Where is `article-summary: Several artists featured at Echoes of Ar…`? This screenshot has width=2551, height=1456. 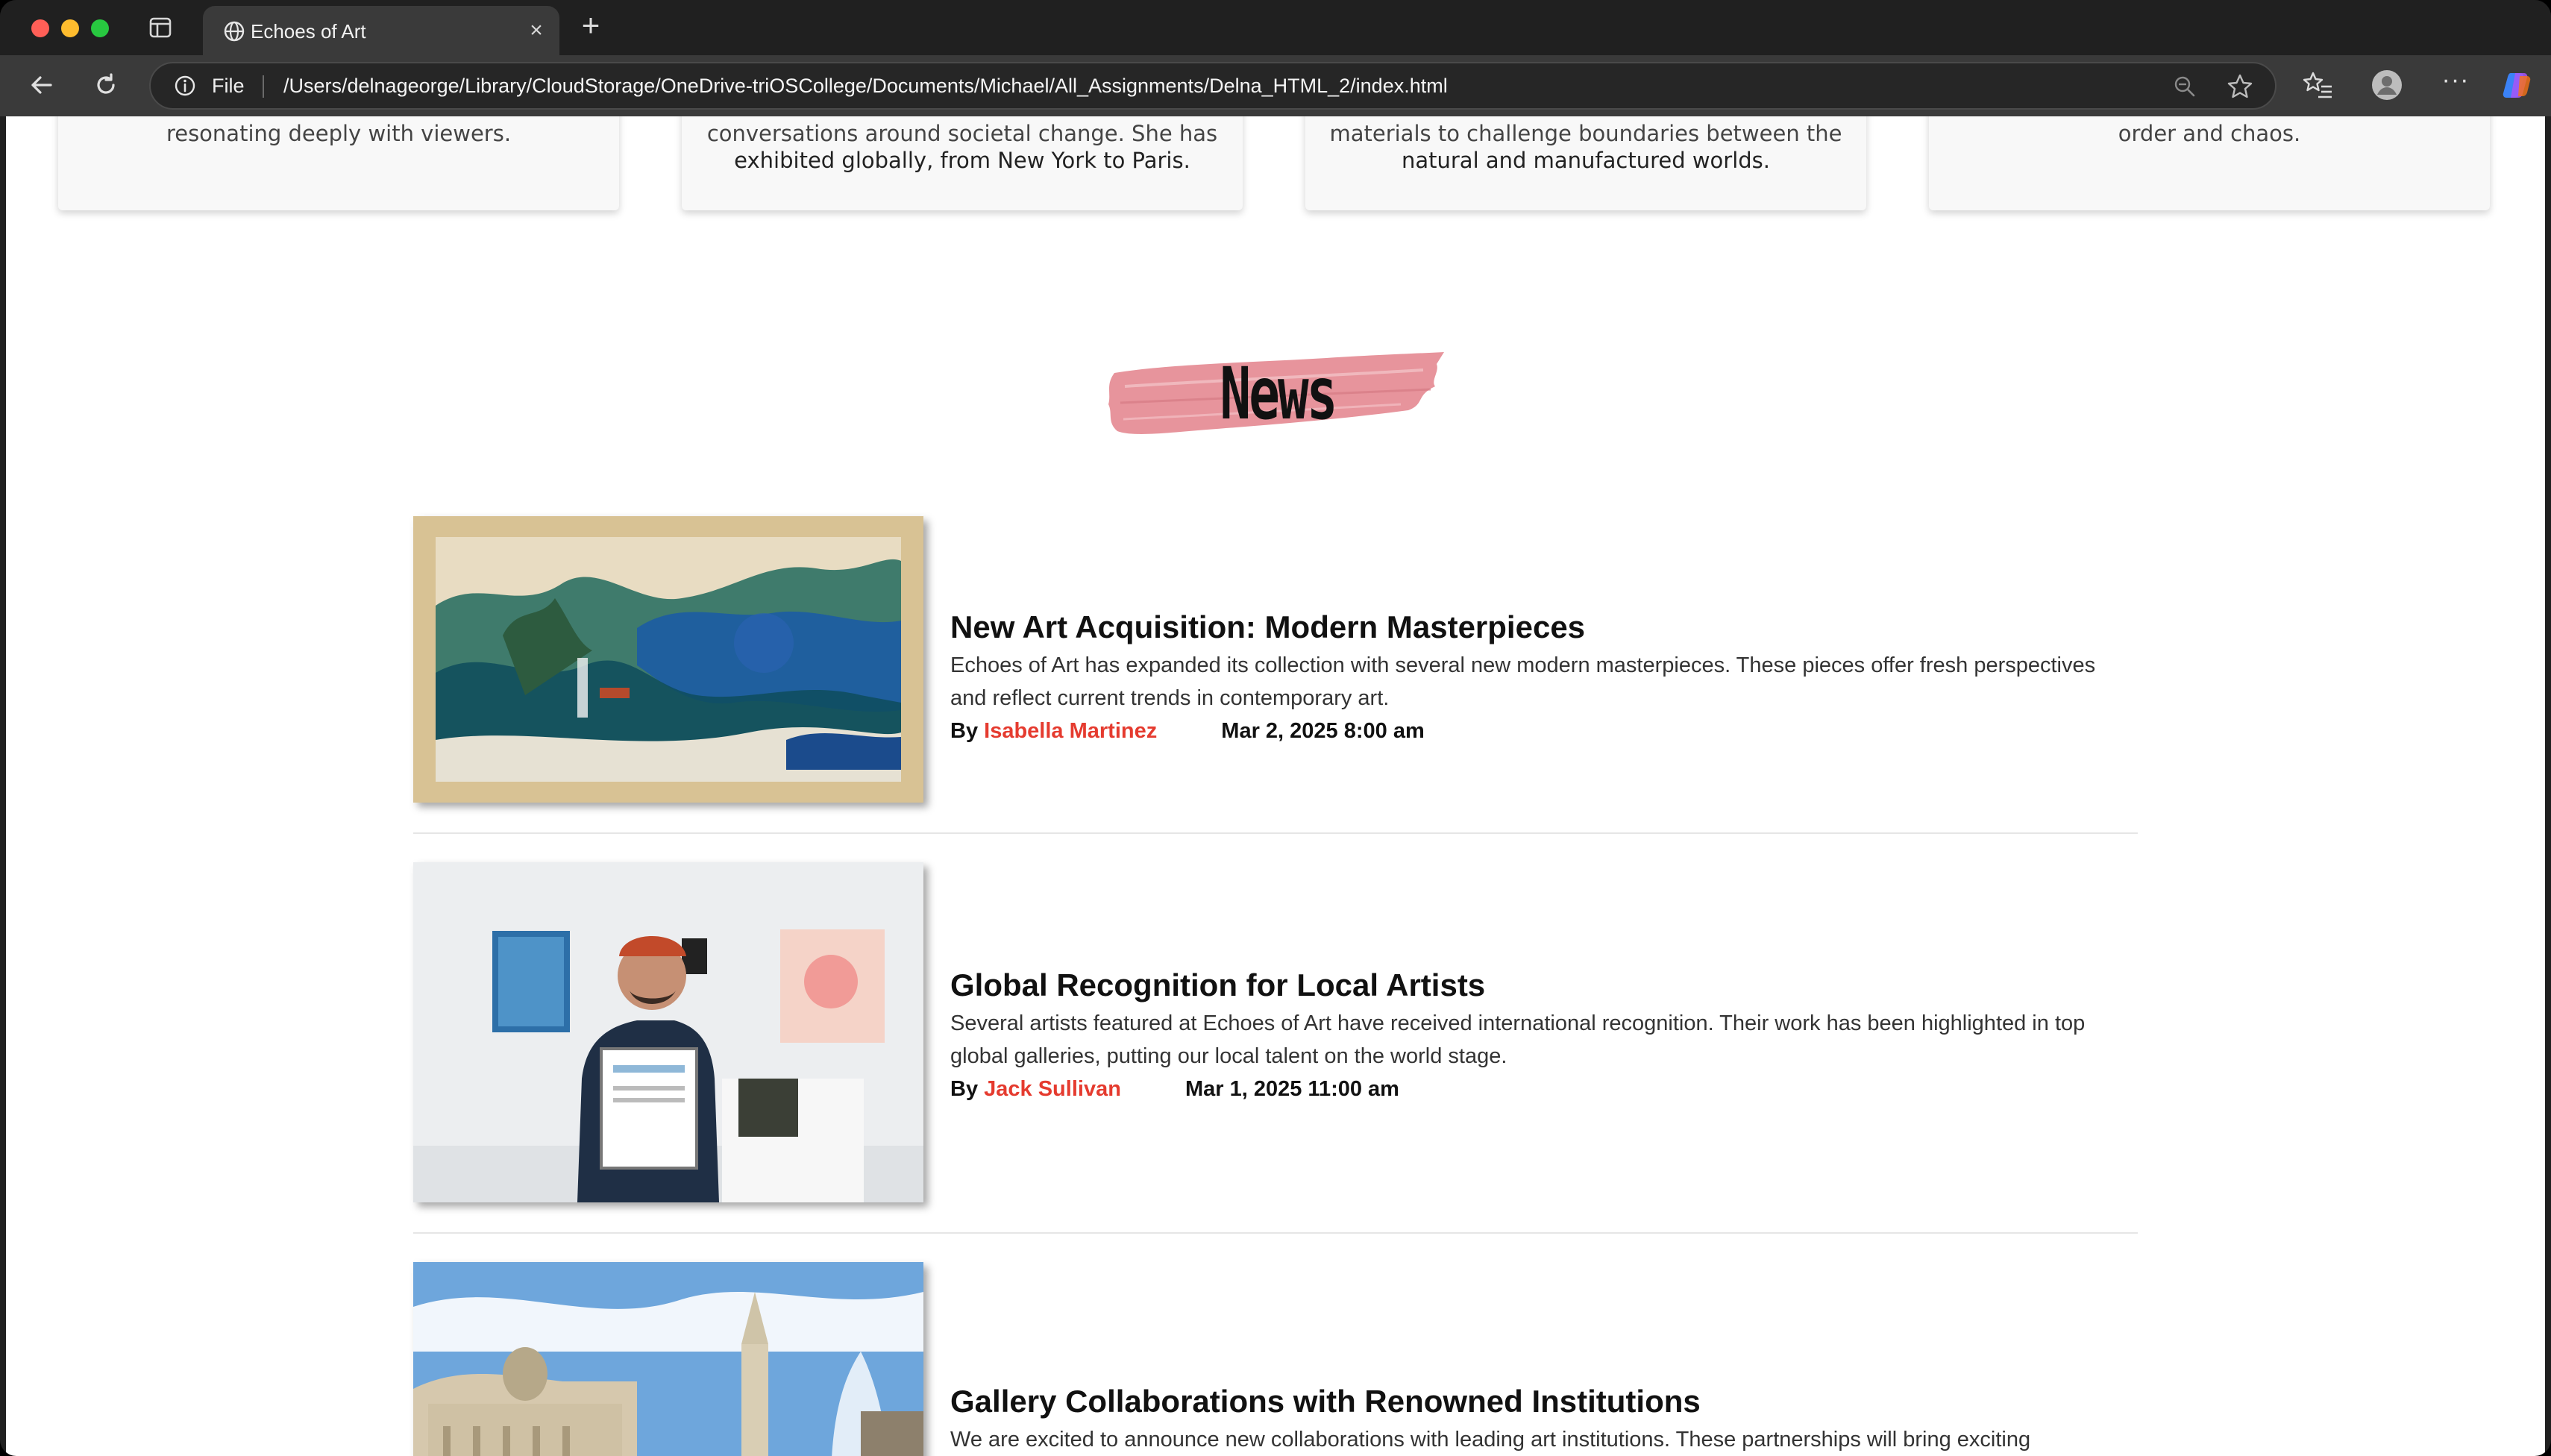
article-summary: Several artists featured at Echoes of Ar… is located at coordinates (1518, 1039).